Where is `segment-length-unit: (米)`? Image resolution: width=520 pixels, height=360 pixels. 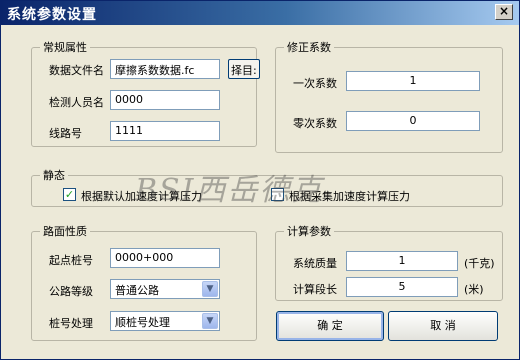
segment-length-unit: (米) is located at coordinates (474, 289).